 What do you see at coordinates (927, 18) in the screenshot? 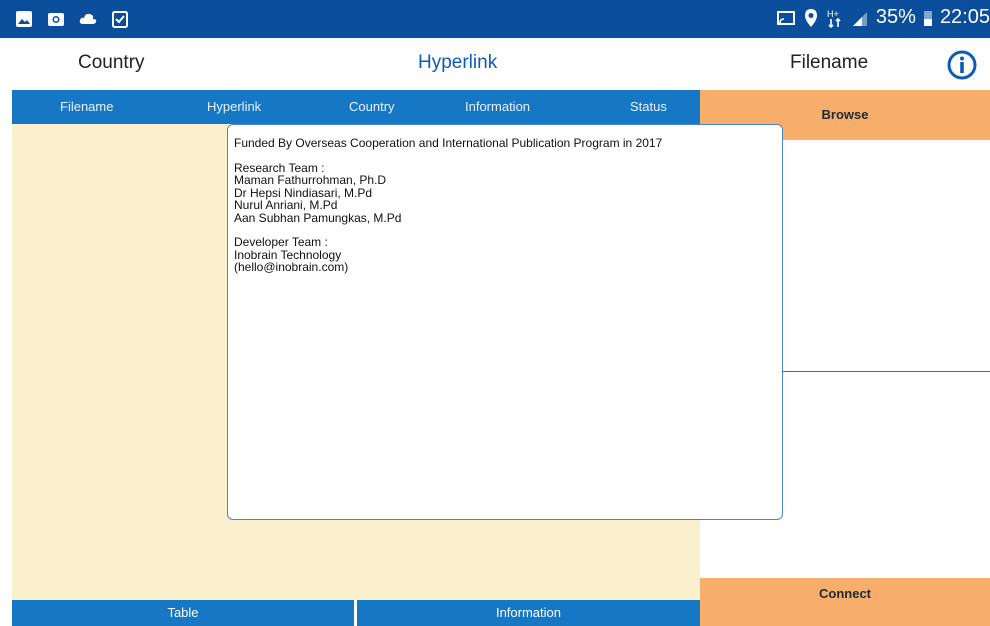
I see `battery-icon` at bounding box center [927, 18].